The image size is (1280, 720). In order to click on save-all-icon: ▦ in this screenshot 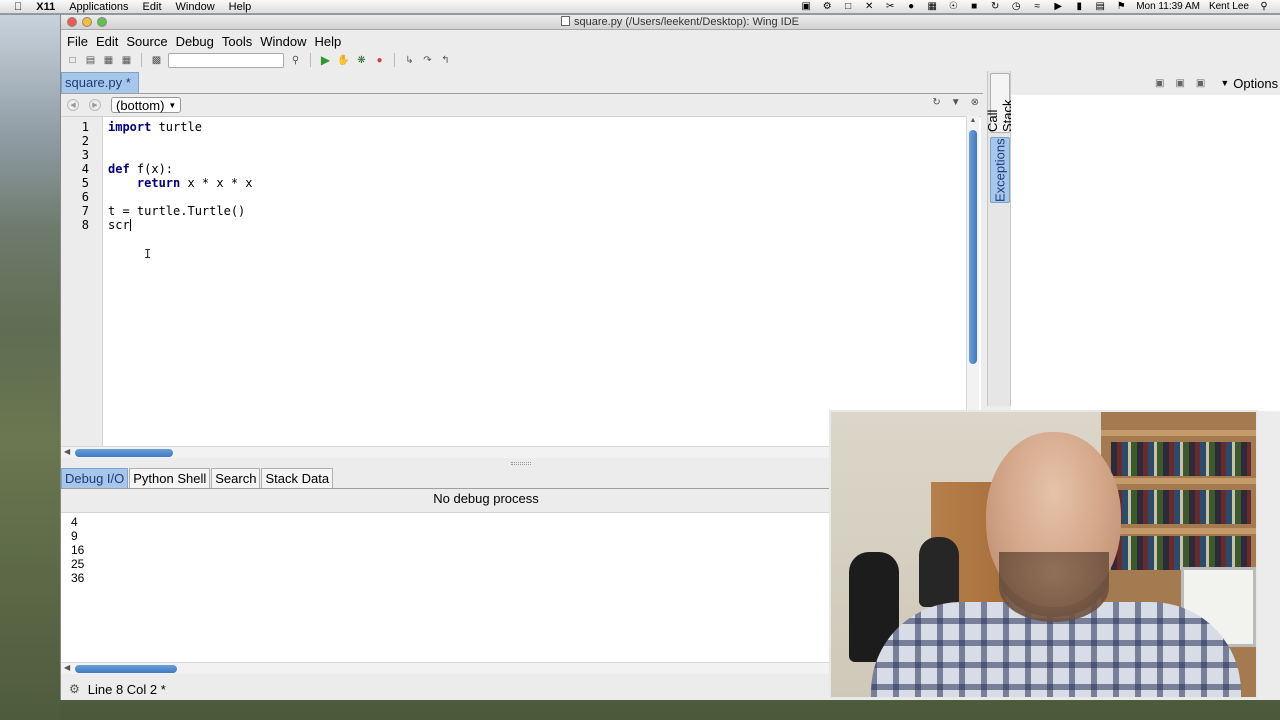, I will do `click(126, 60)`.